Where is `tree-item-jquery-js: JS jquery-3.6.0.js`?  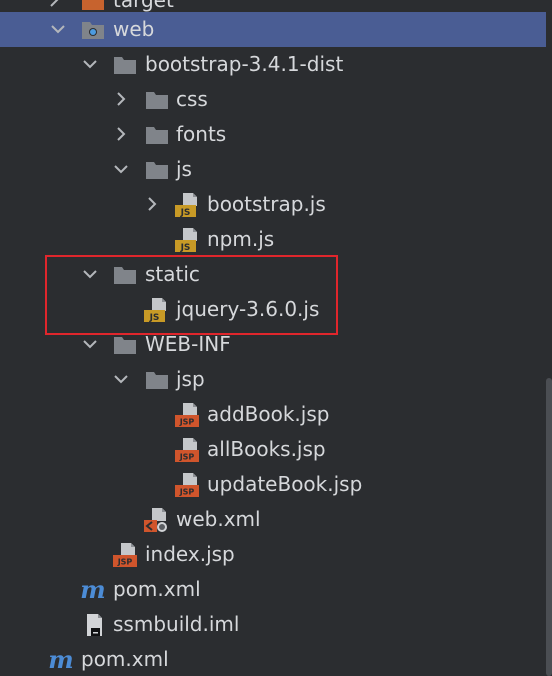
tree-item-jquery-js: JS jquery-3.6.0.js is located at coordinates (273, 309).